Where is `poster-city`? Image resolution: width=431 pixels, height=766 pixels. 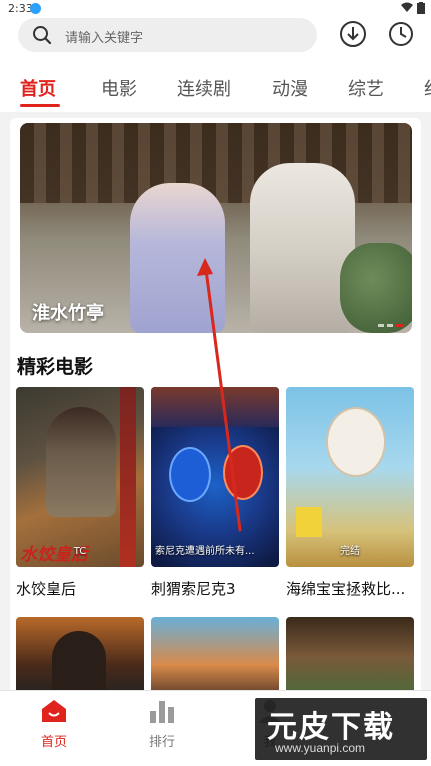 poster-city is located at coordinates (215, 407).